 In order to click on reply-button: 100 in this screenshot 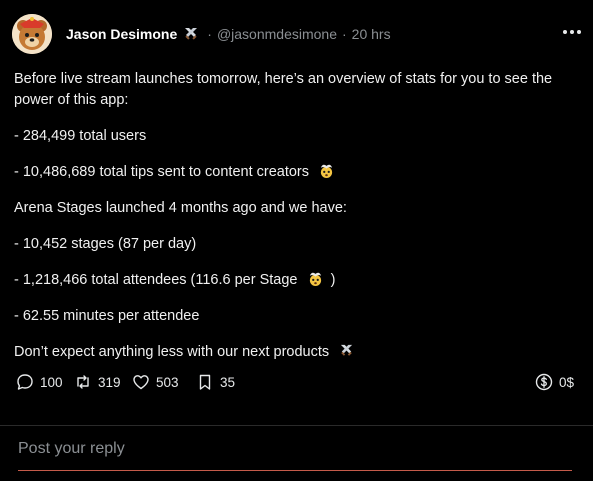, I will do `click(39, 382)`.